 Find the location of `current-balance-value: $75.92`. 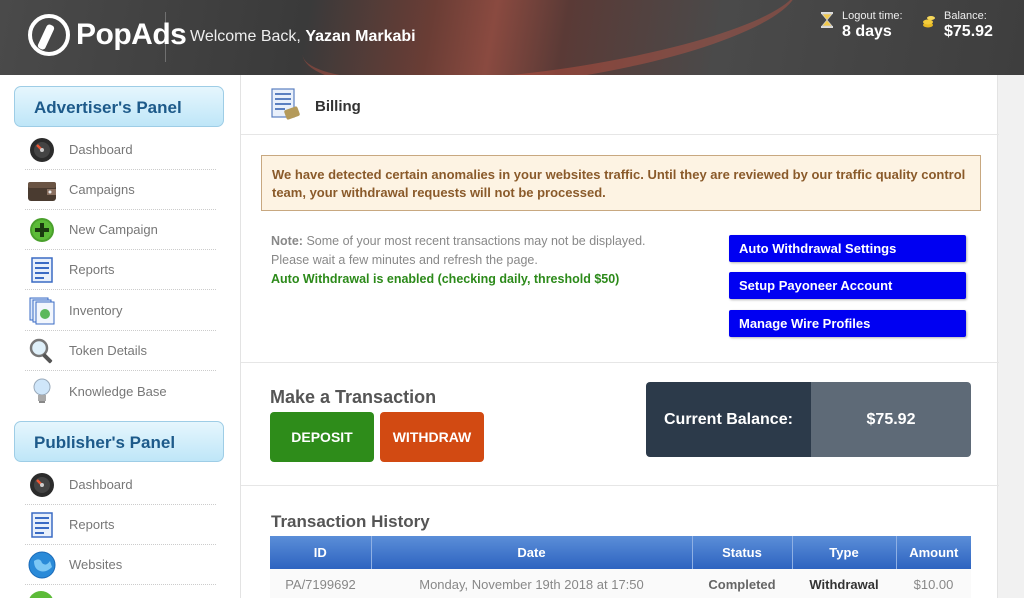

current-balance-value: $75.92 is located at coordinates (891, 419).